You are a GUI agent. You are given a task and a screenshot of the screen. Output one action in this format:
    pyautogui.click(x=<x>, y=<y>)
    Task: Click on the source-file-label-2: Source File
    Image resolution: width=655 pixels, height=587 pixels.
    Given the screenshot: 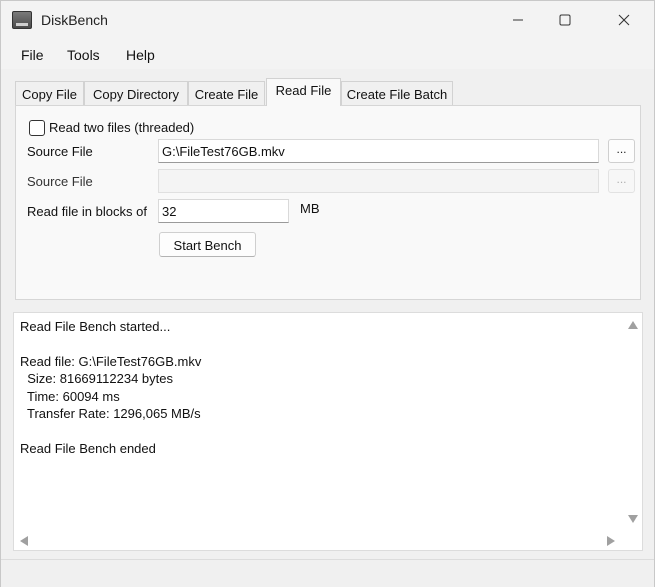 What is the action you would take?
    pyautogui.click(x=60, y=181)
    